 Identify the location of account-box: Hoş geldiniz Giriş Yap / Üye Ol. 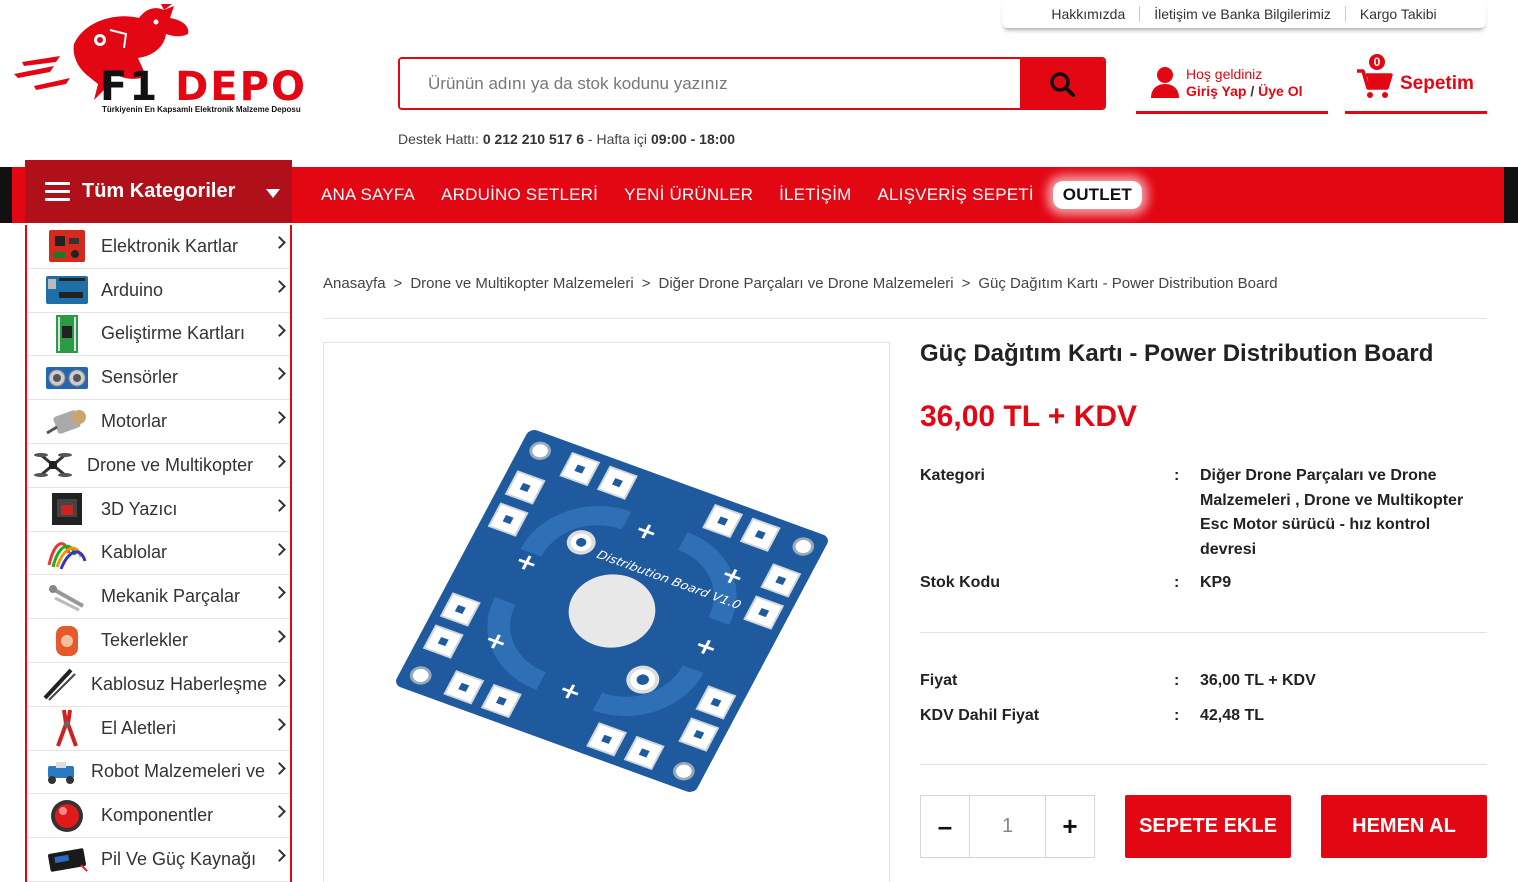
(1232, 87).